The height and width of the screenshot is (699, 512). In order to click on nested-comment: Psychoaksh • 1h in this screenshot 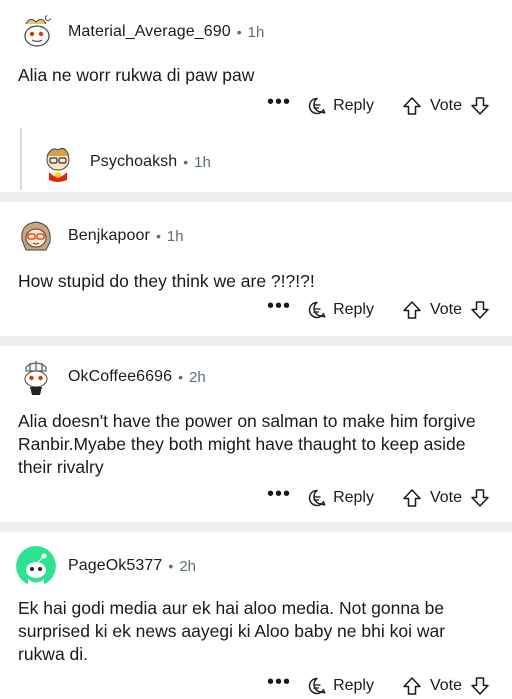, I will do `click(256, 159)`.